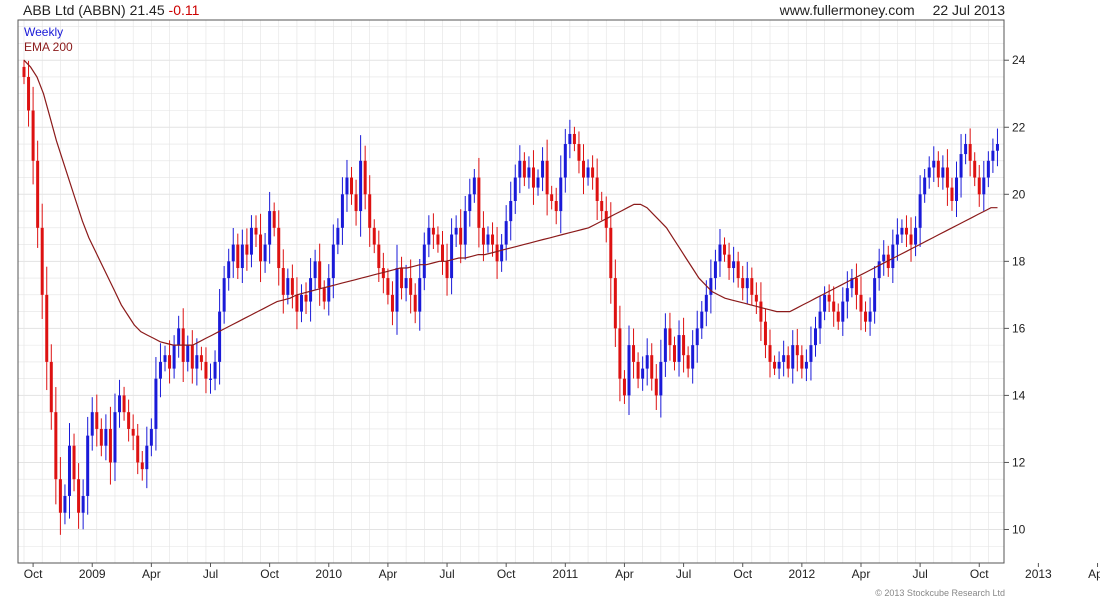 The height and width of the screenshot is (600, 1100). Describe the element at coordinates (1019, 60) in the screenshot. I see `y-tick-label: 24` at that location.